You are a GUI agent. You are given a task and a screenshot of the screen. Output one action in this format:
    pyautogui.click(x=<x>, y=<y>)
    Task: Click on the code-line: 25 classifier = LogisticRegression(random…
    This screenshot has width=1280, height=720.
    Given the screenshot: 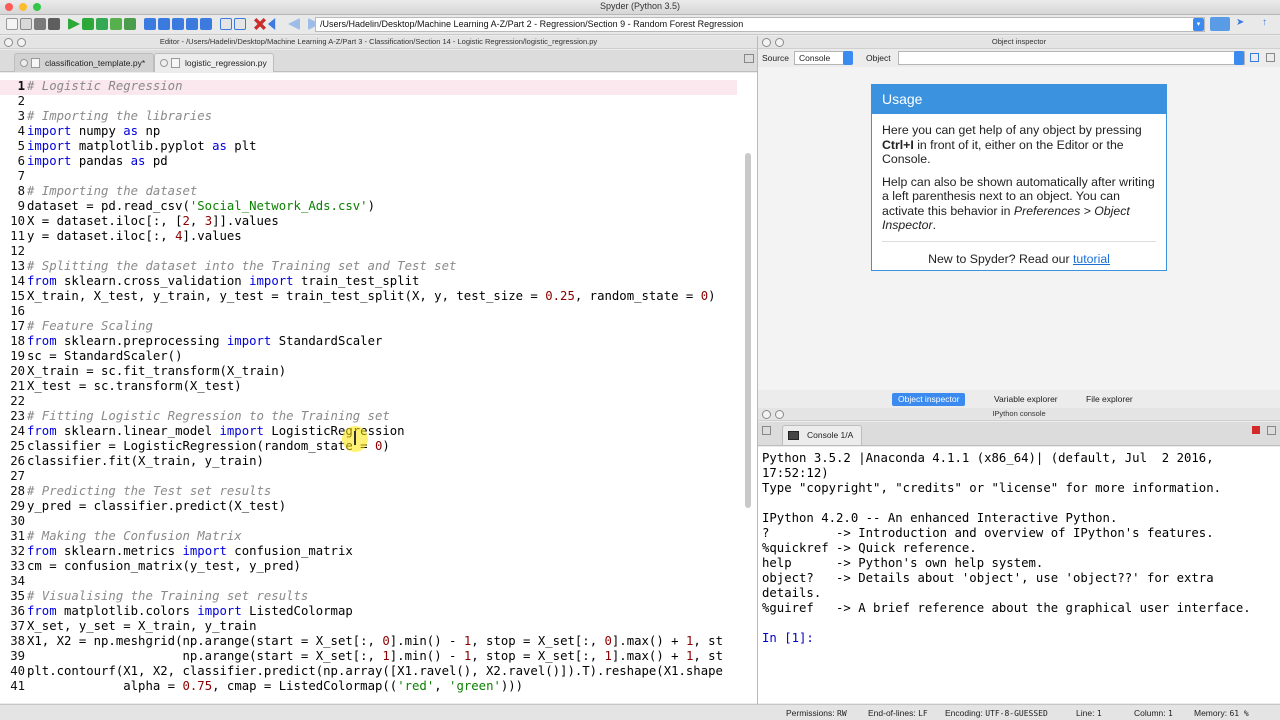 What is the action you would take?
    pyautogui.click(x=368, y=446)
    